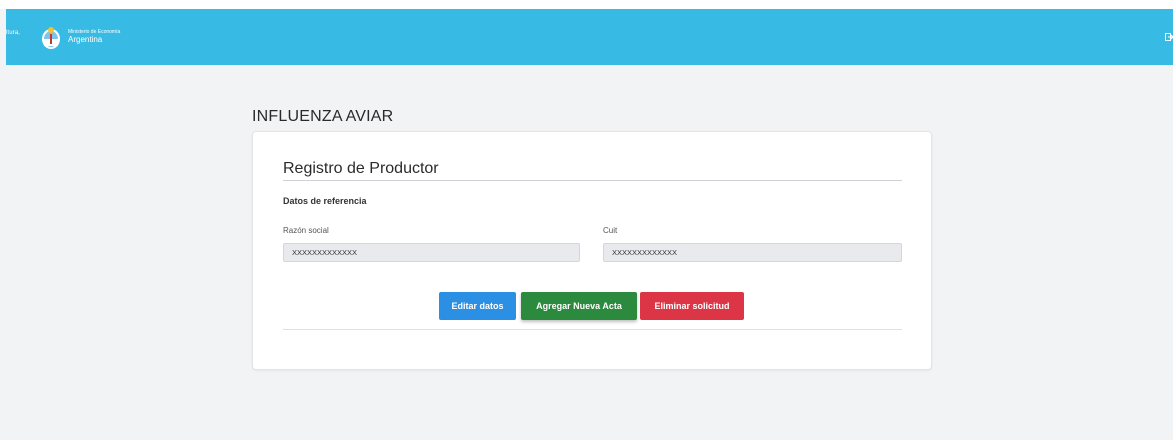  I want to click on country-name: Argentina, so click(85, 39).